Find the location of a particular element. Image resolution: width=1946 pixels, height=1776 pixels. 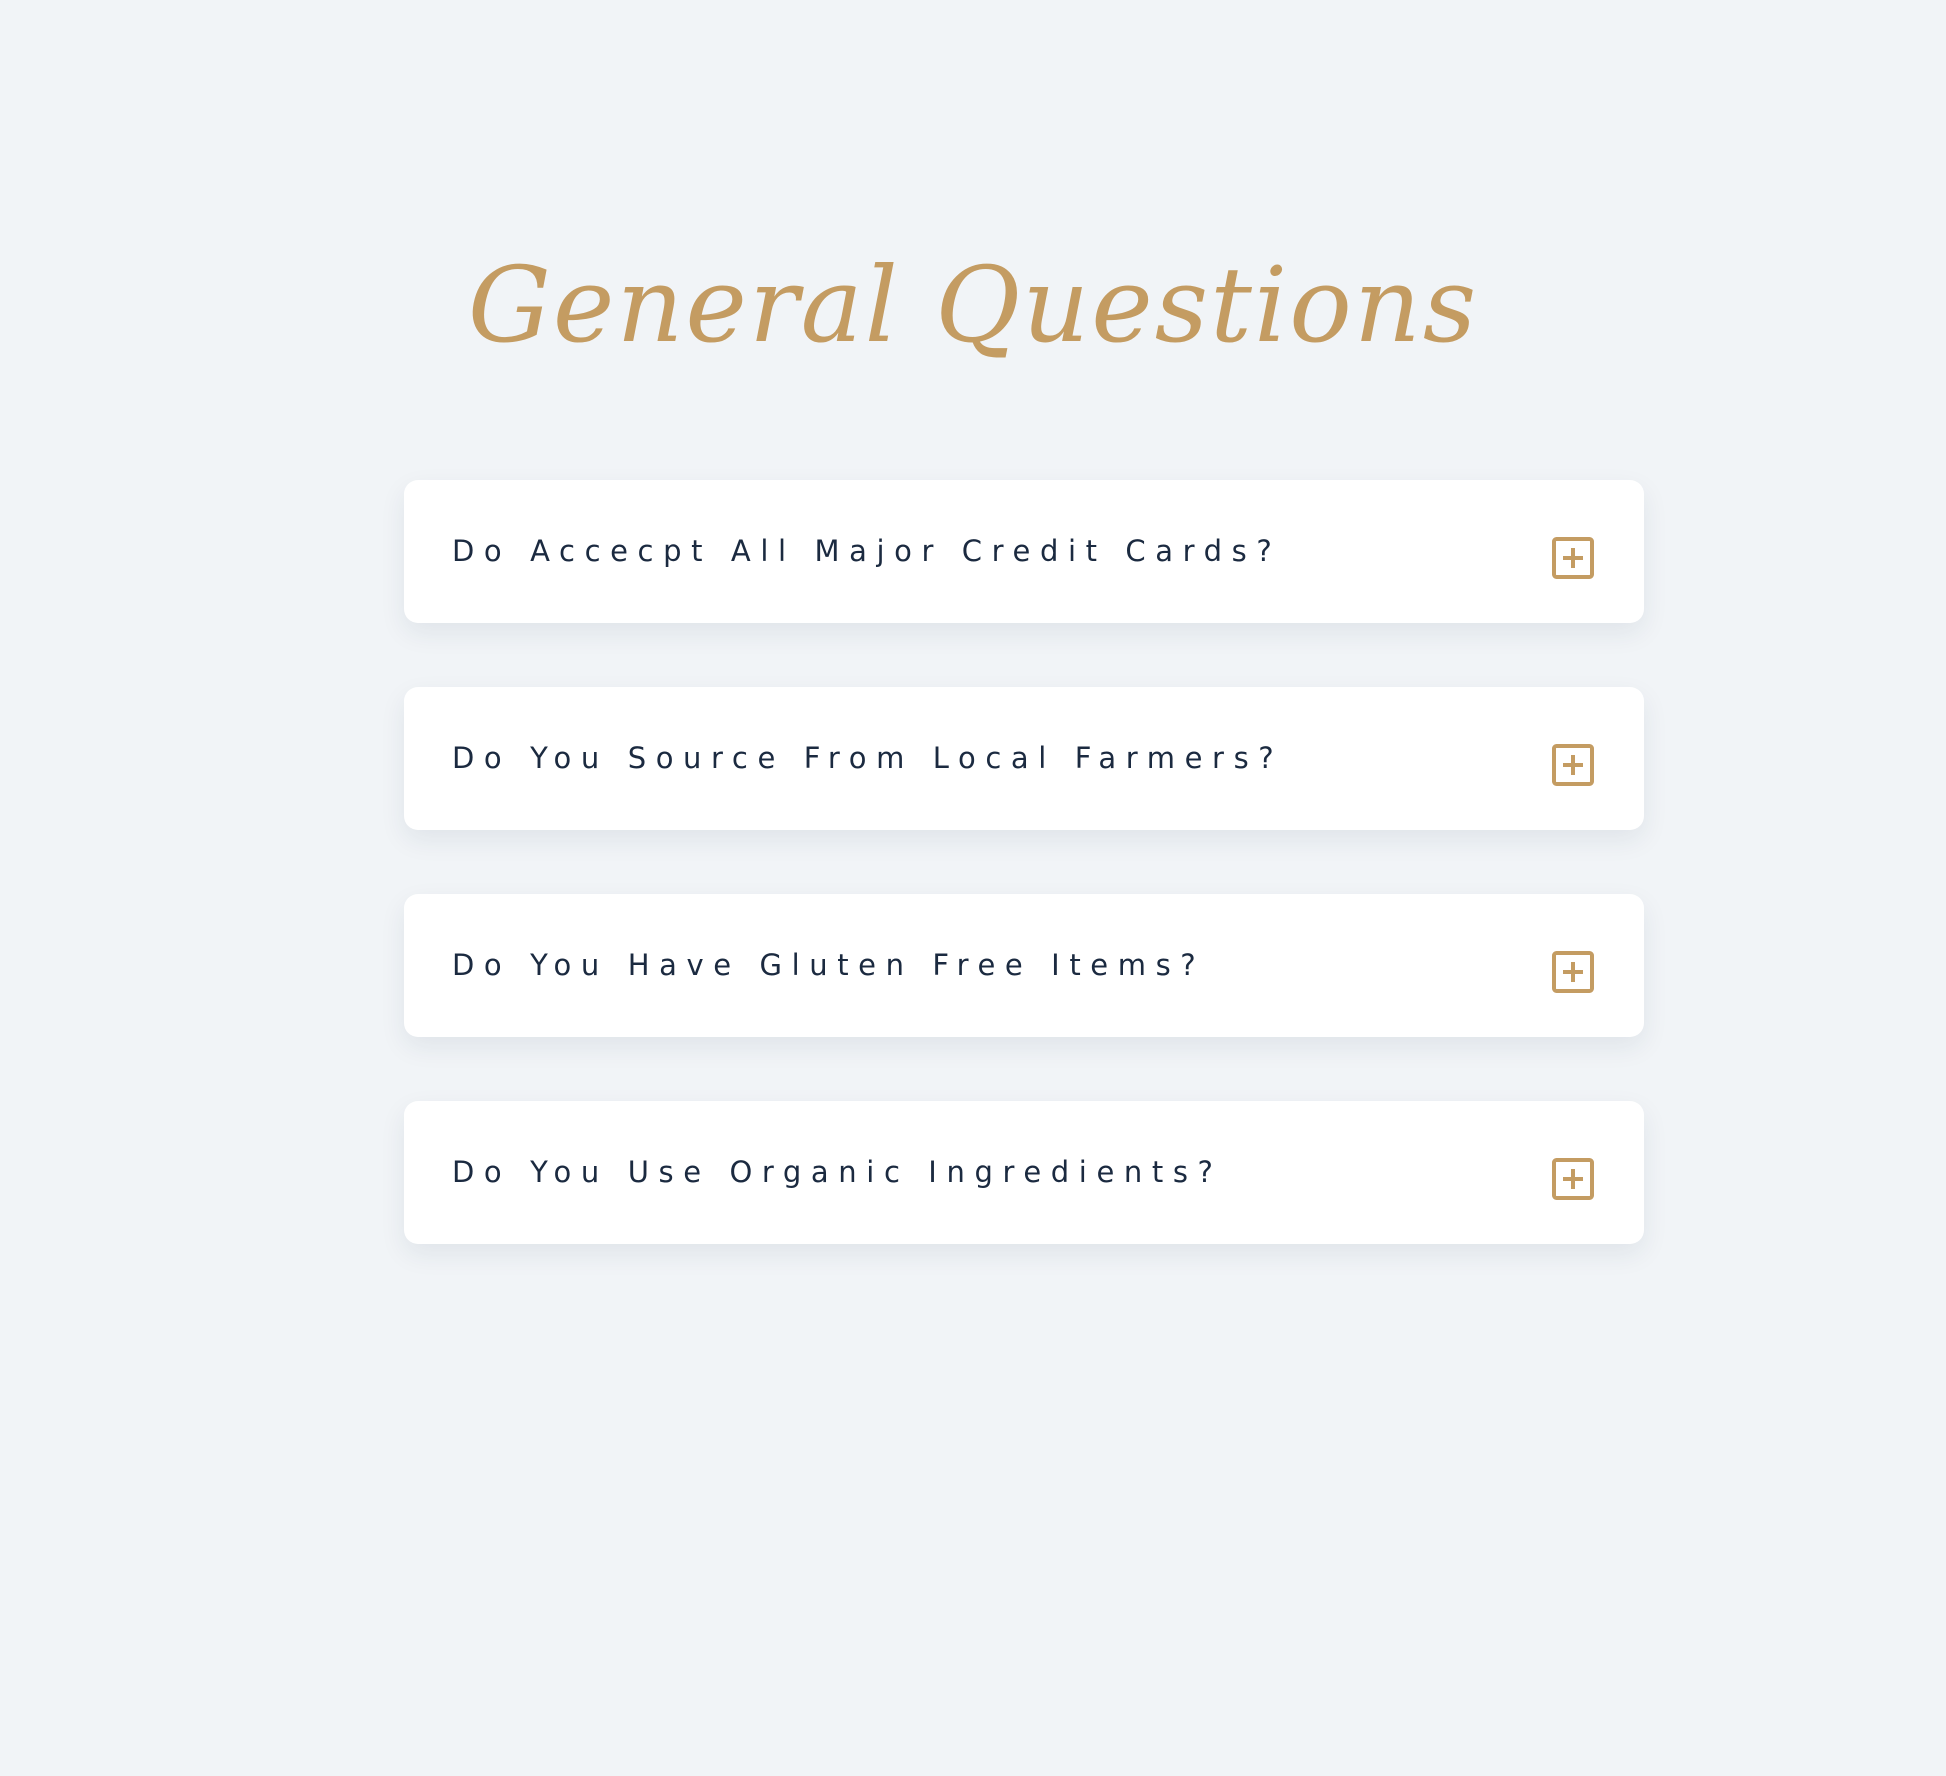

faq-question: Do You Have Gluten Free Items? is located at coordinates (829, 965).